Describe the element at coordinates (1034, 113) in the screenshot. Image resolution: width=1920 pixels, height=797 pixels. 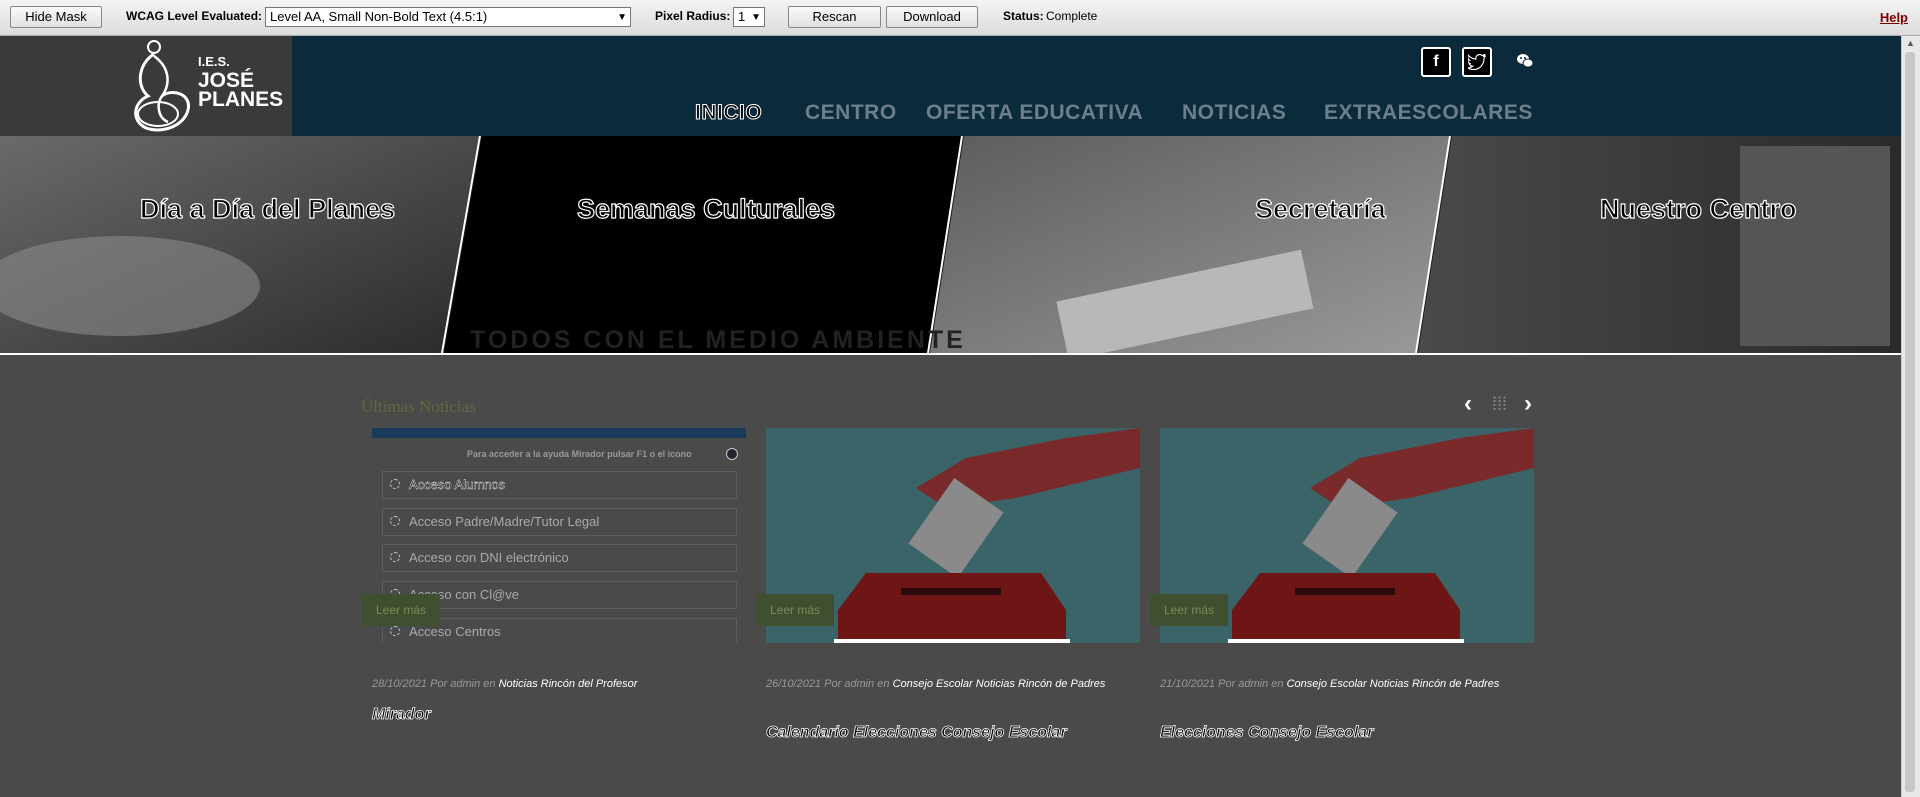
I see `nav-oferta-educativa: OFERTA EDUCATIVA` at that location.